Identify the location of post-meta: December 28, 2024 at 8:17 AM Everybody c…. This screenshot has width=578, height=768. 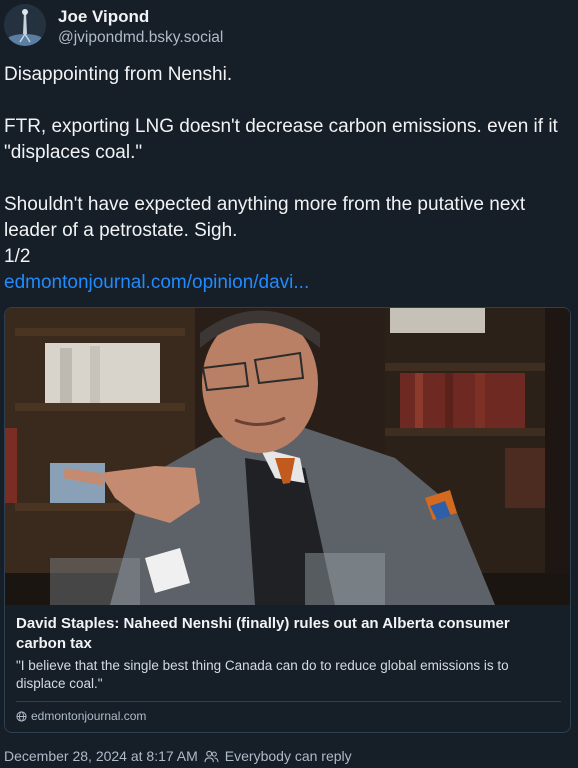
(178, 756).